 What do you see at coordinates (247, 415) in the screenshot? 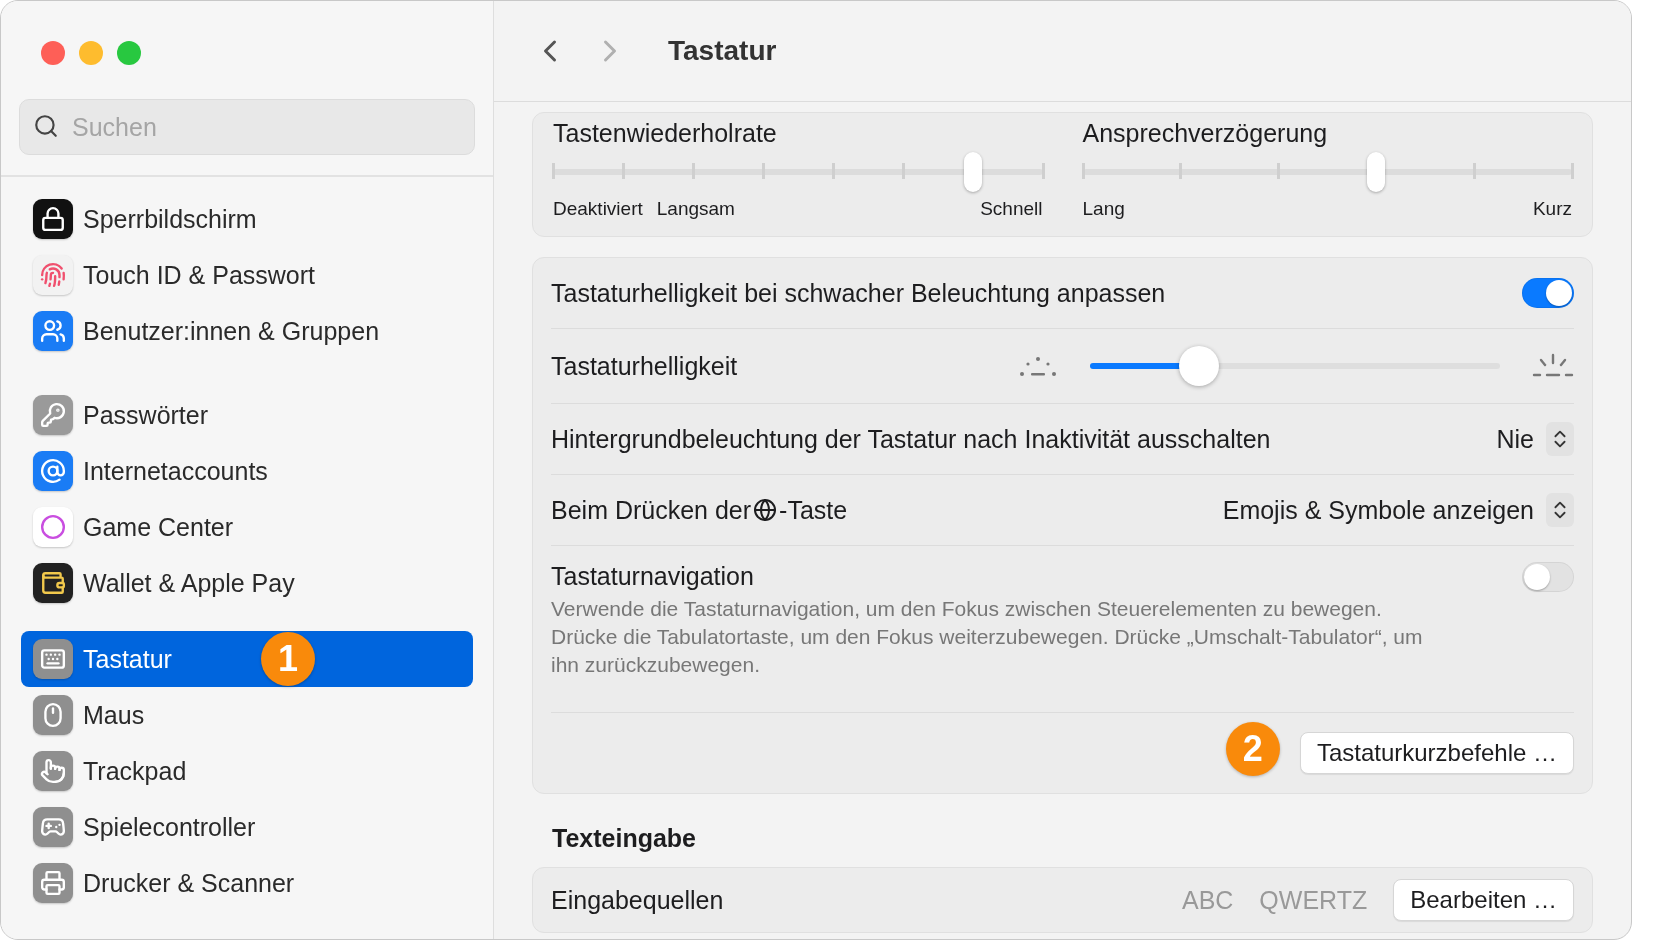
I see `sidebar-item: Passwörter` at bounding box center [247, 415].